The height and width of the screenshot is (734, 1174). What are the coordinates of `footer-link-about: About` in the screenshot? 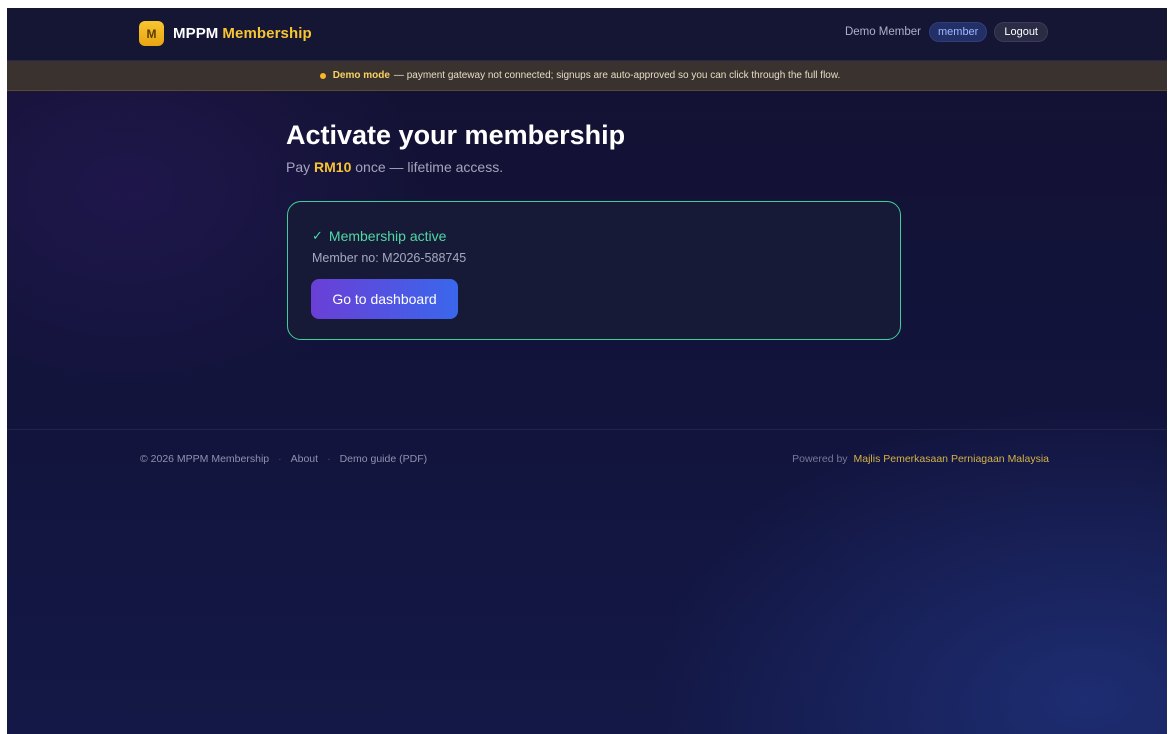 It's located at (304, 459).